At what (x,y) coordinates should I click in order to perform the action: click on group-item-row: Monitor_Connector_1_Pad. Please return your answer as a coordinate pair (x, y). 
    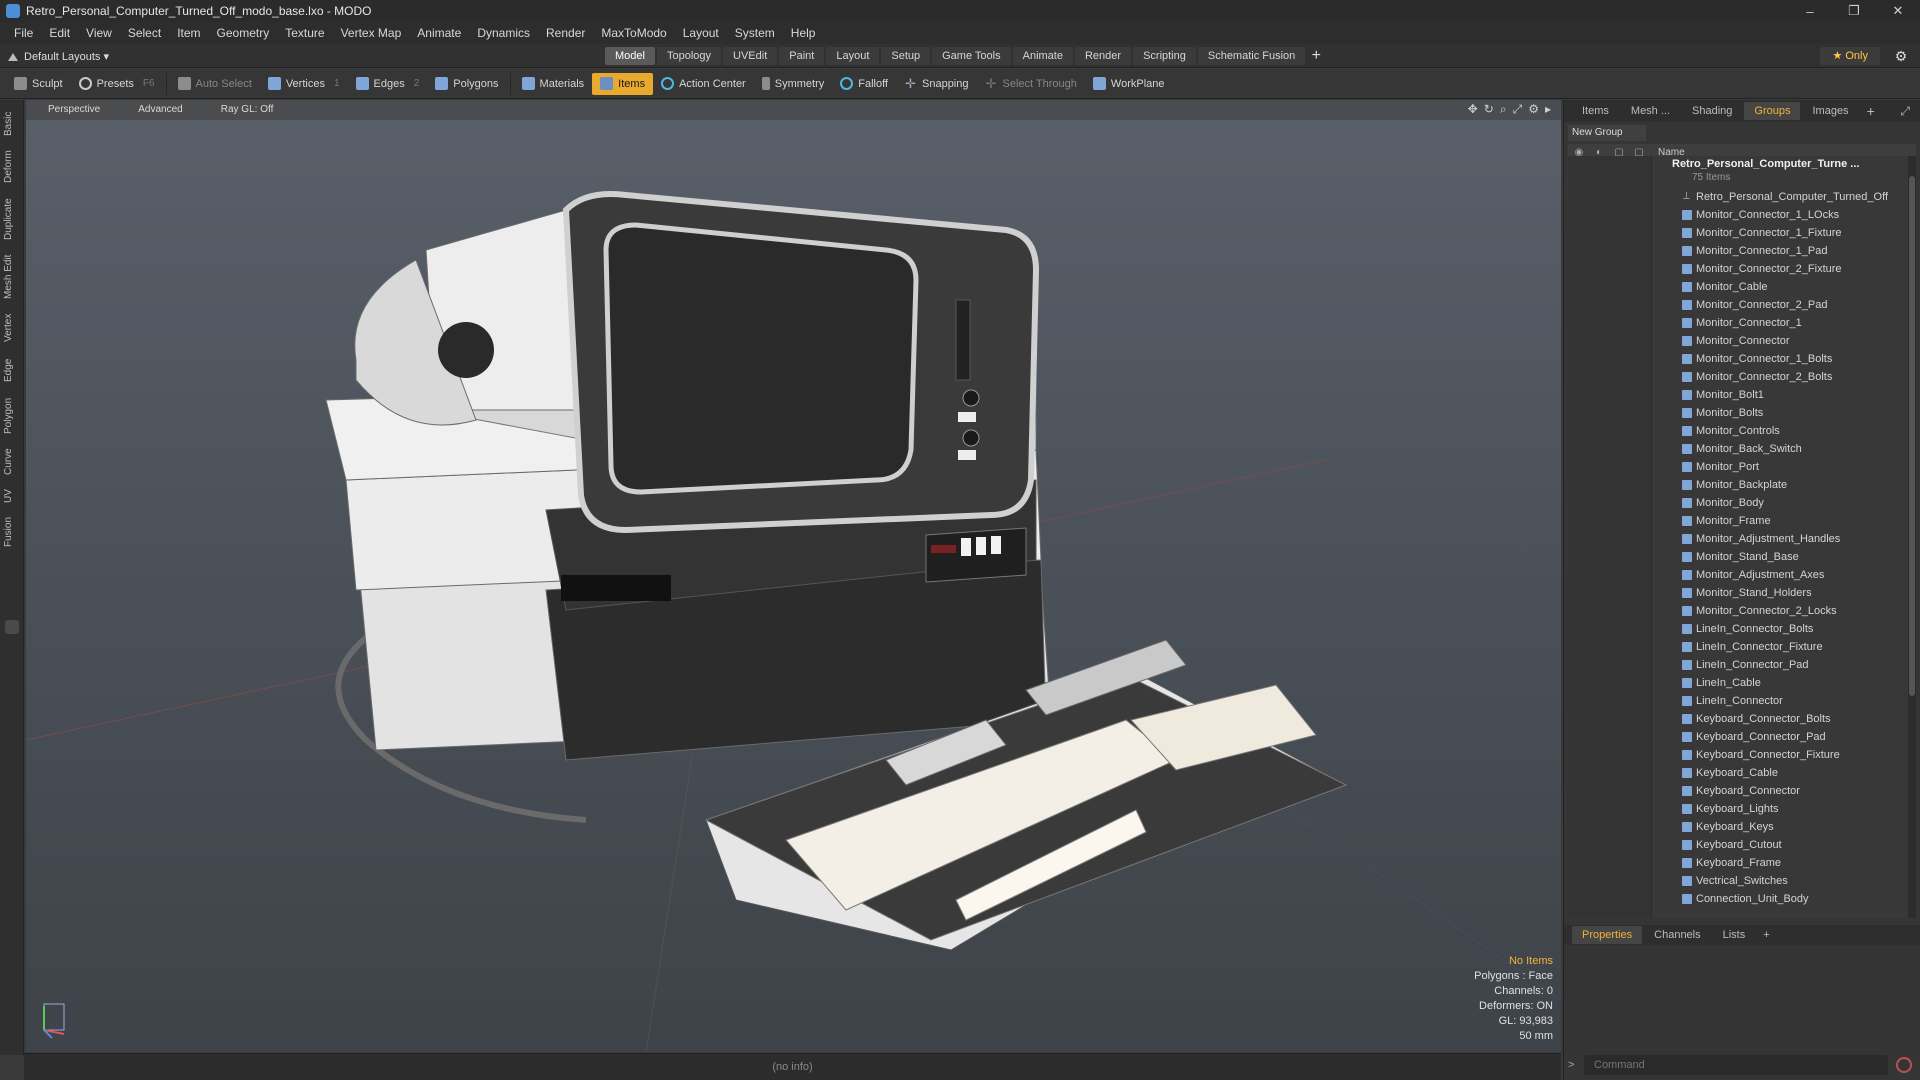
    Looking at the image, I should click on (1741, 251).